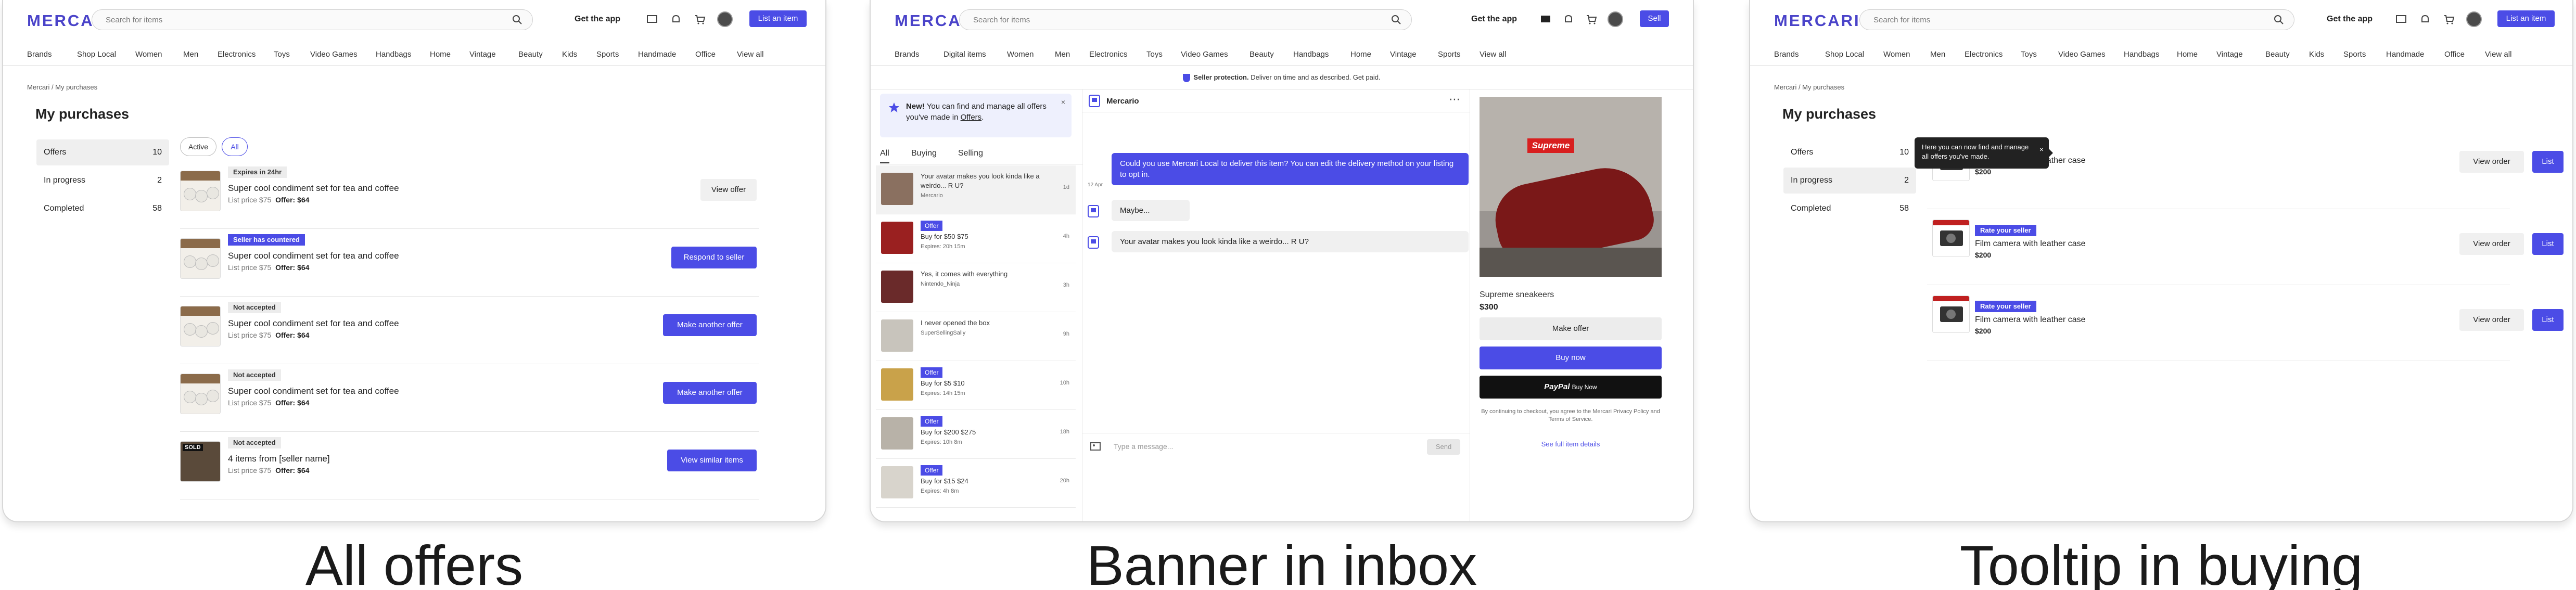 The image size is (2576, 590). Describe the element at coordinates (976, 483) in the screenshot. I see `thread-item: Offer Buy for $15 $24 Expires: 4h 8m 20h` at that location.